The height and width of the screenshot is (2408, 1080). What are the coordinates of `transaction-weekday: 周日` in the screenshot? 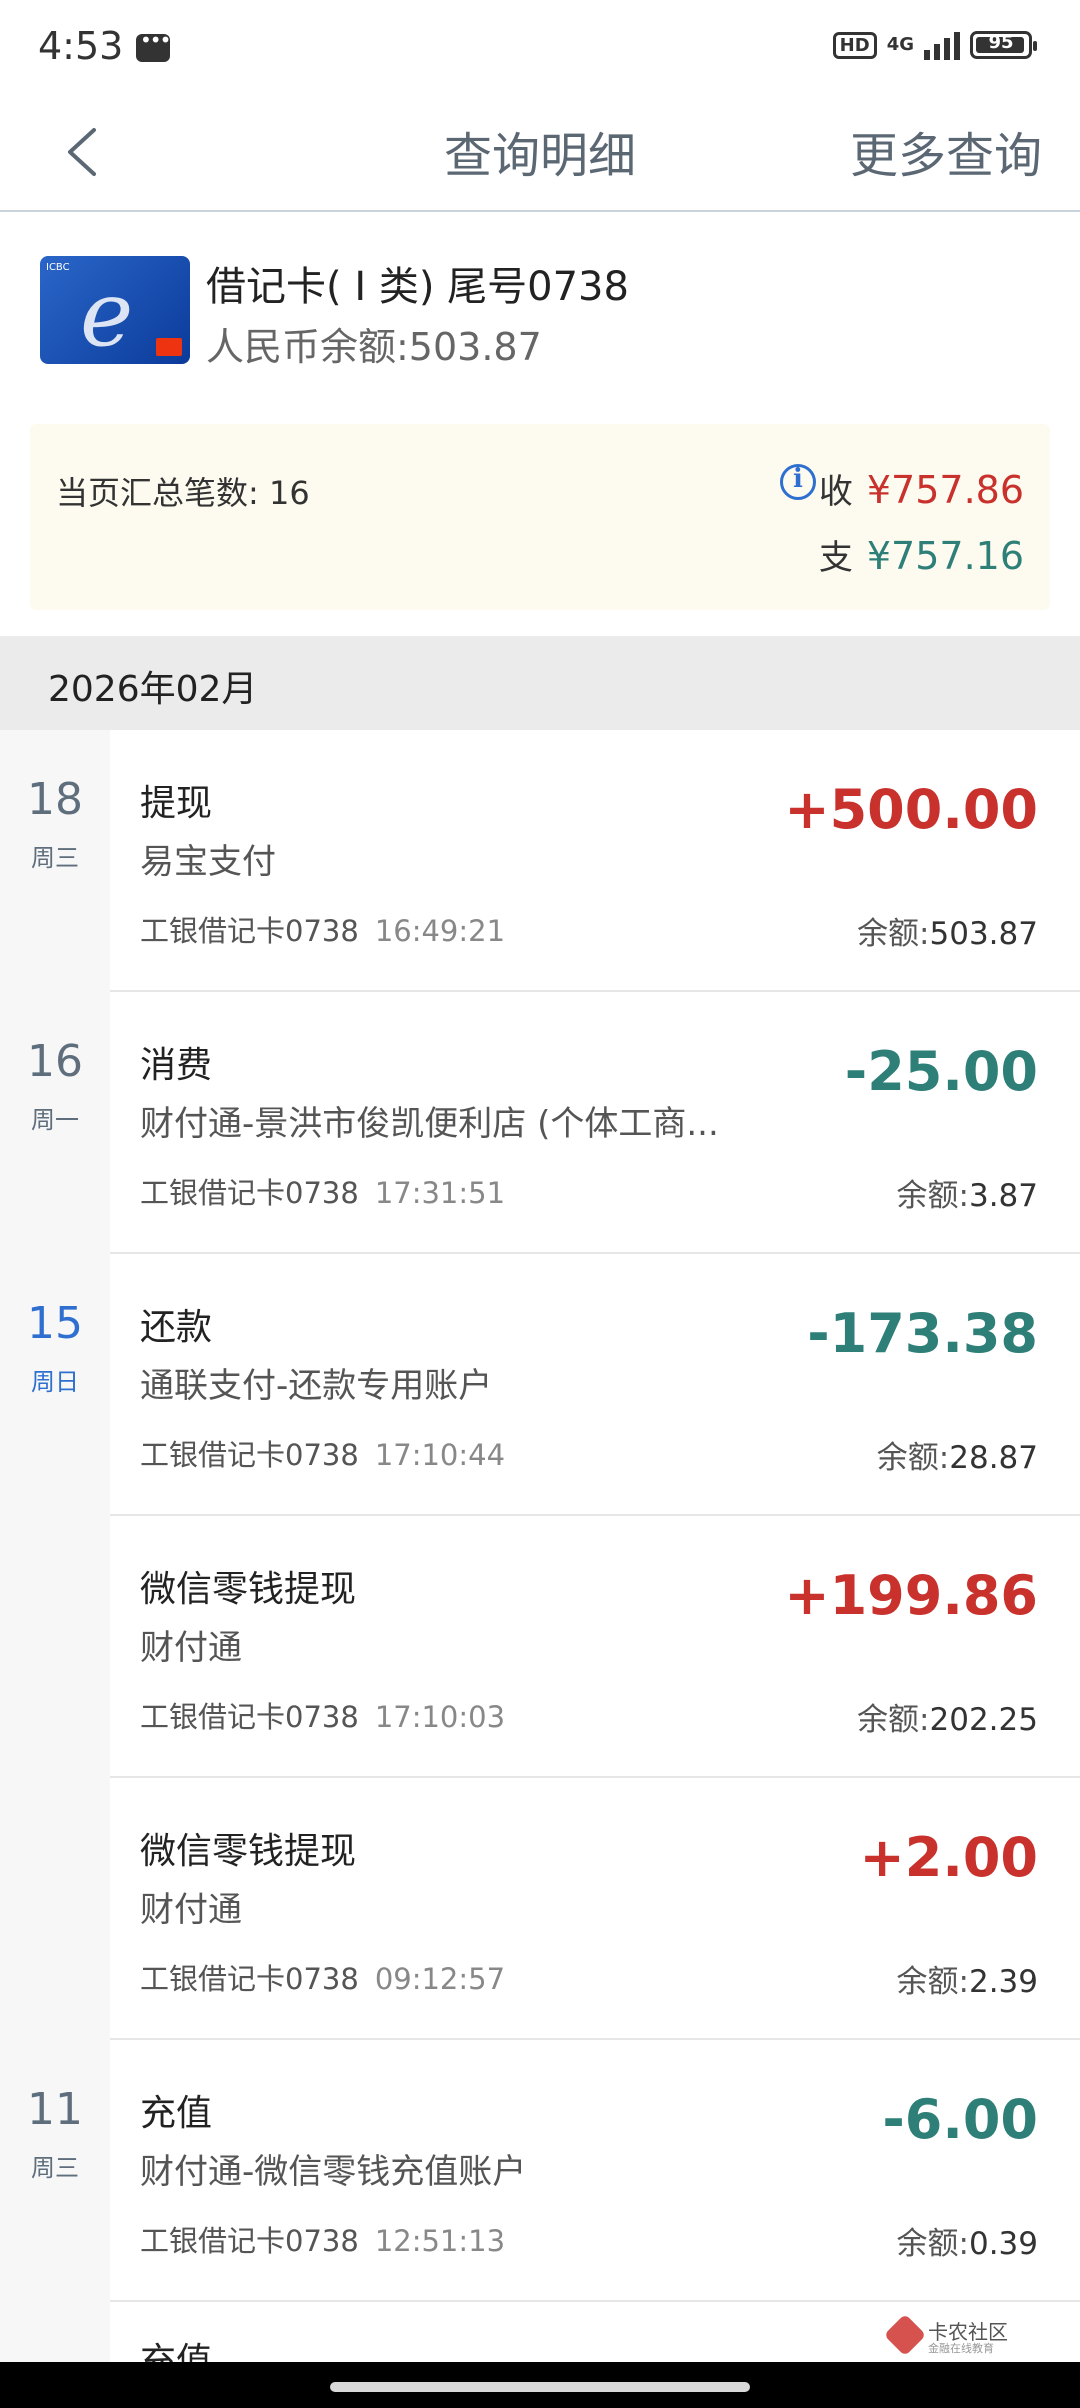 It's located at (55, 1382).